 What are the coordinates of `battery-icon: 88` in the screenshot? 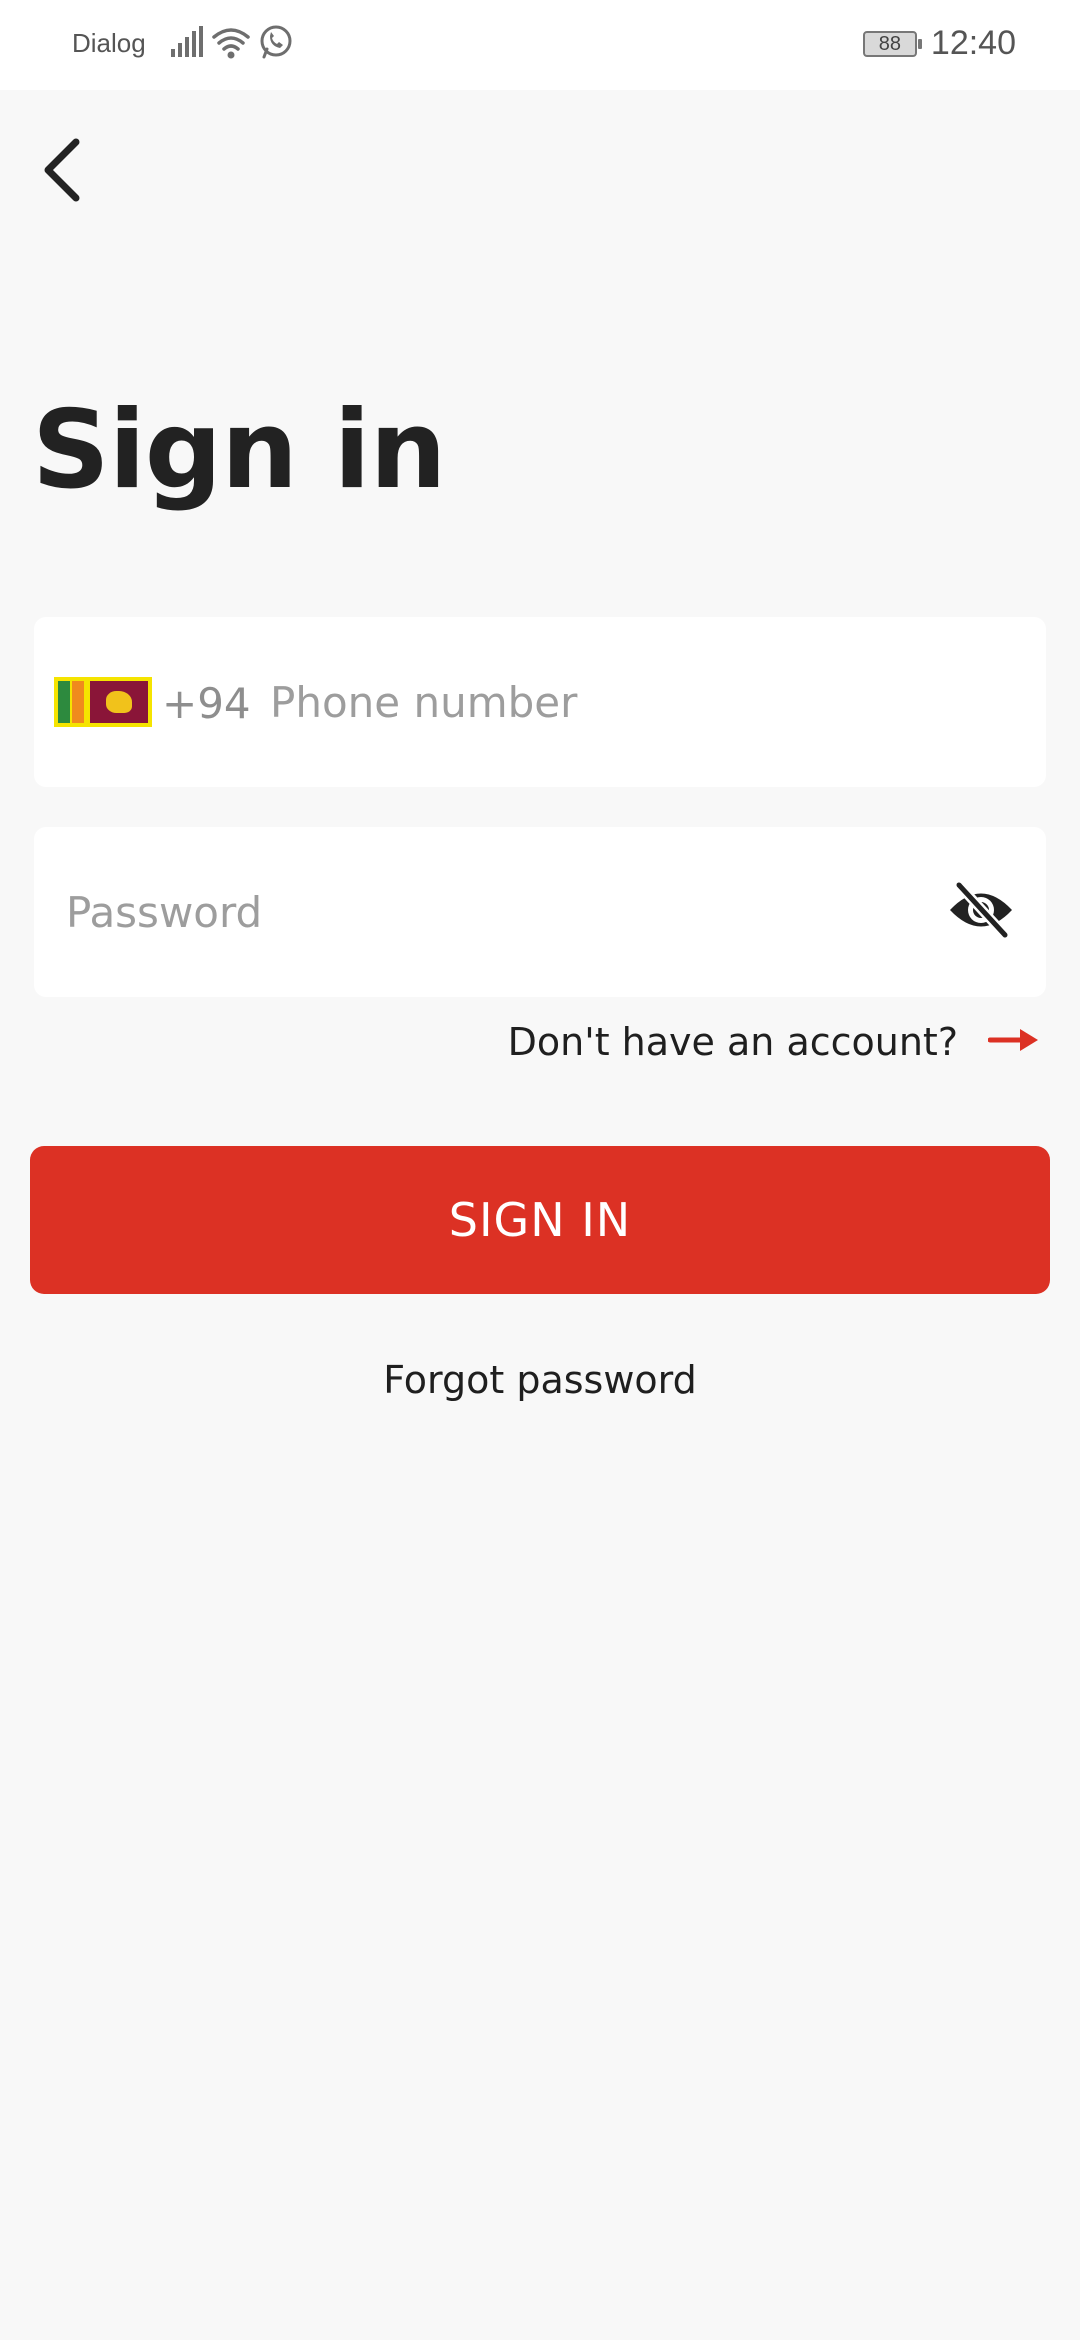 It's located at (892, 43).